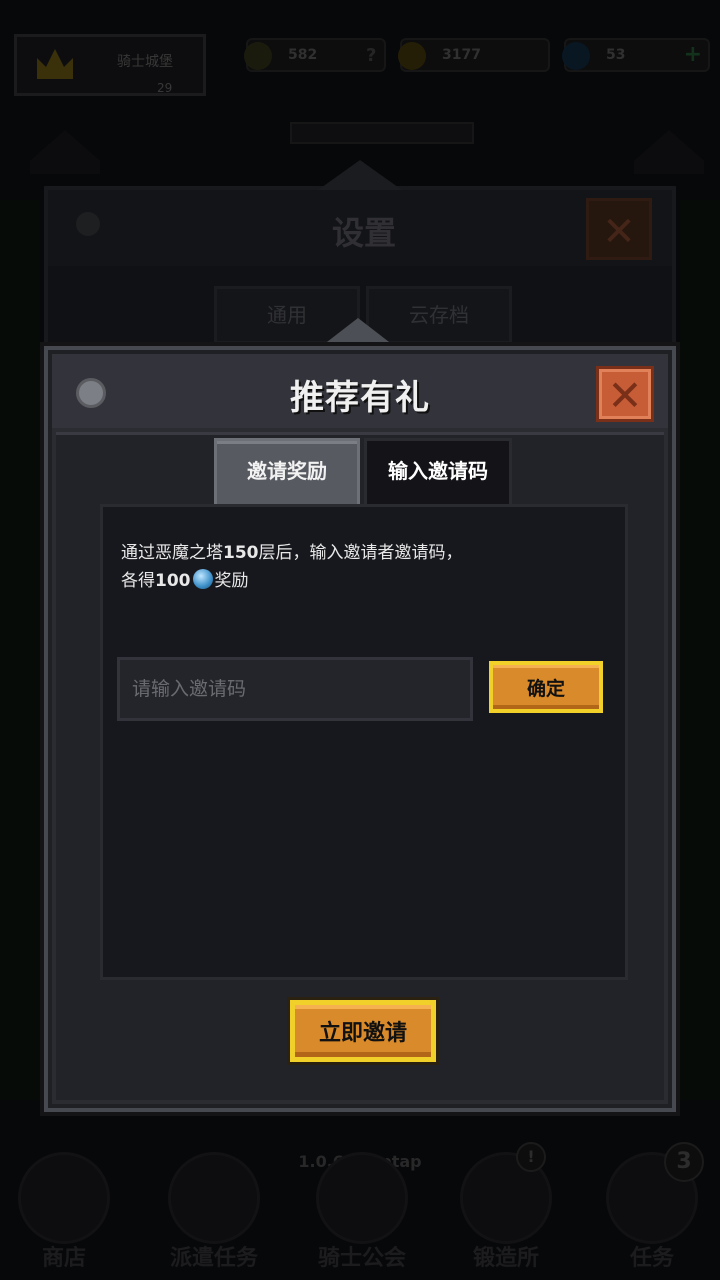 This screenshot has width=720, height=1280. I want to click on tab-invite-reward: 邀请奖励, so click(287, 471).